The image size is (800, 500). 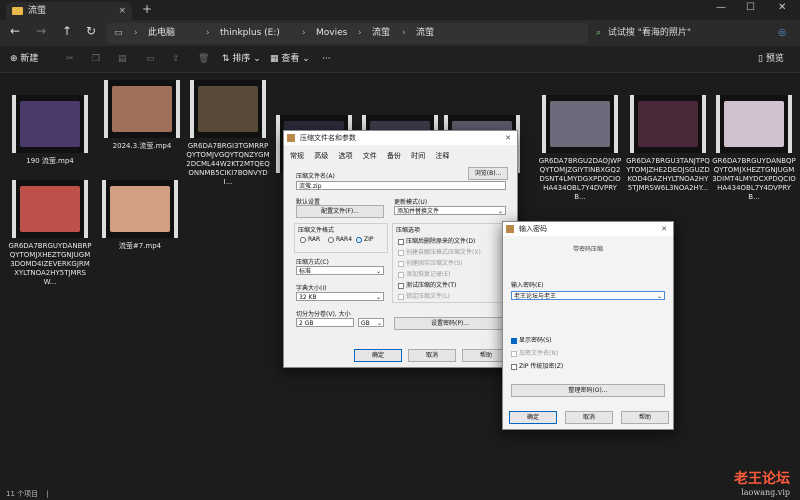 I want to click on delete-after-archiving-checkbox: 压缩后删除原来的文件(D), so click(x=436, y=240).